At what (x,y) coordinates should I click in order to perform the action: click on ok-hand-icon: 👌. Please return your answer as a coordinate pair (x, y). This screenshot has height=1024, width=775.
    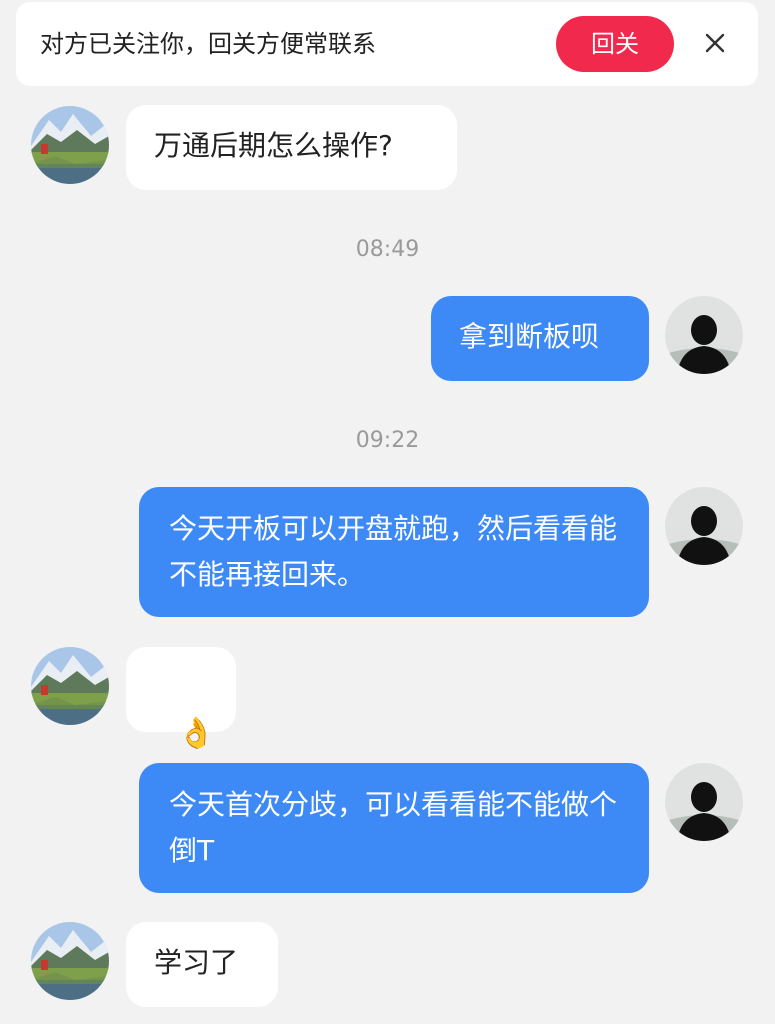
    Looking at the image, I should click on (196, 733).